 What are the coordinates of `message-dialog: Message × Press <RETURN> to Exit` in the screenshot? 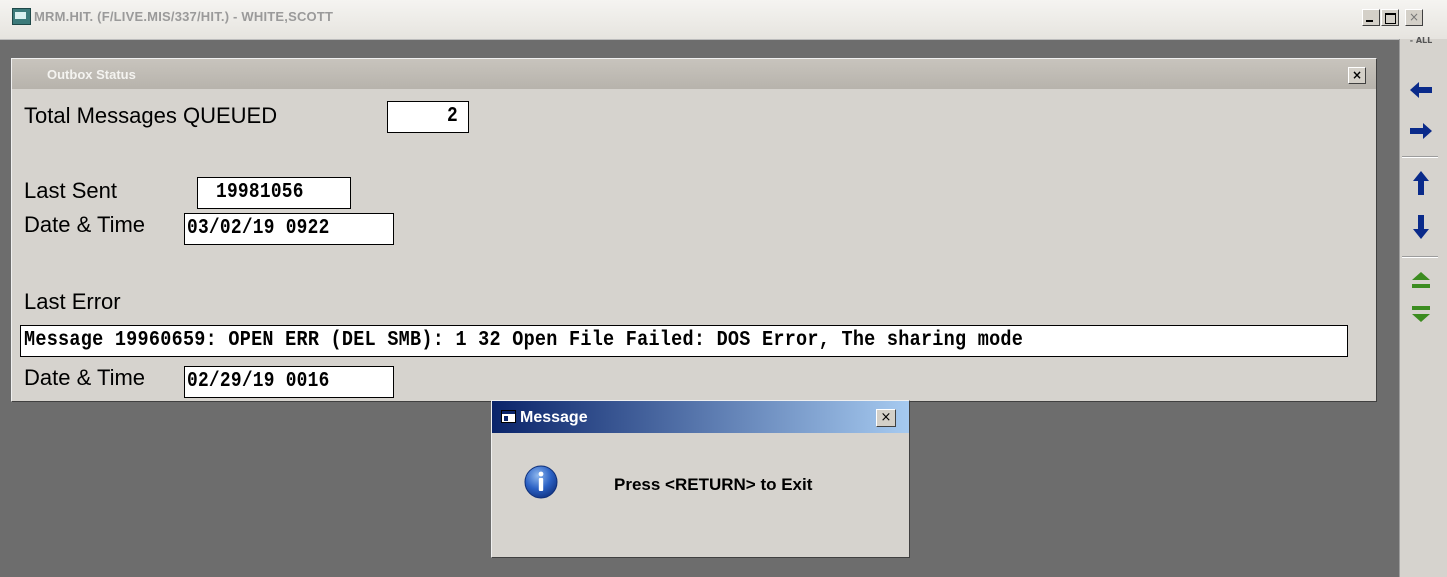 It's located at (700, 479).